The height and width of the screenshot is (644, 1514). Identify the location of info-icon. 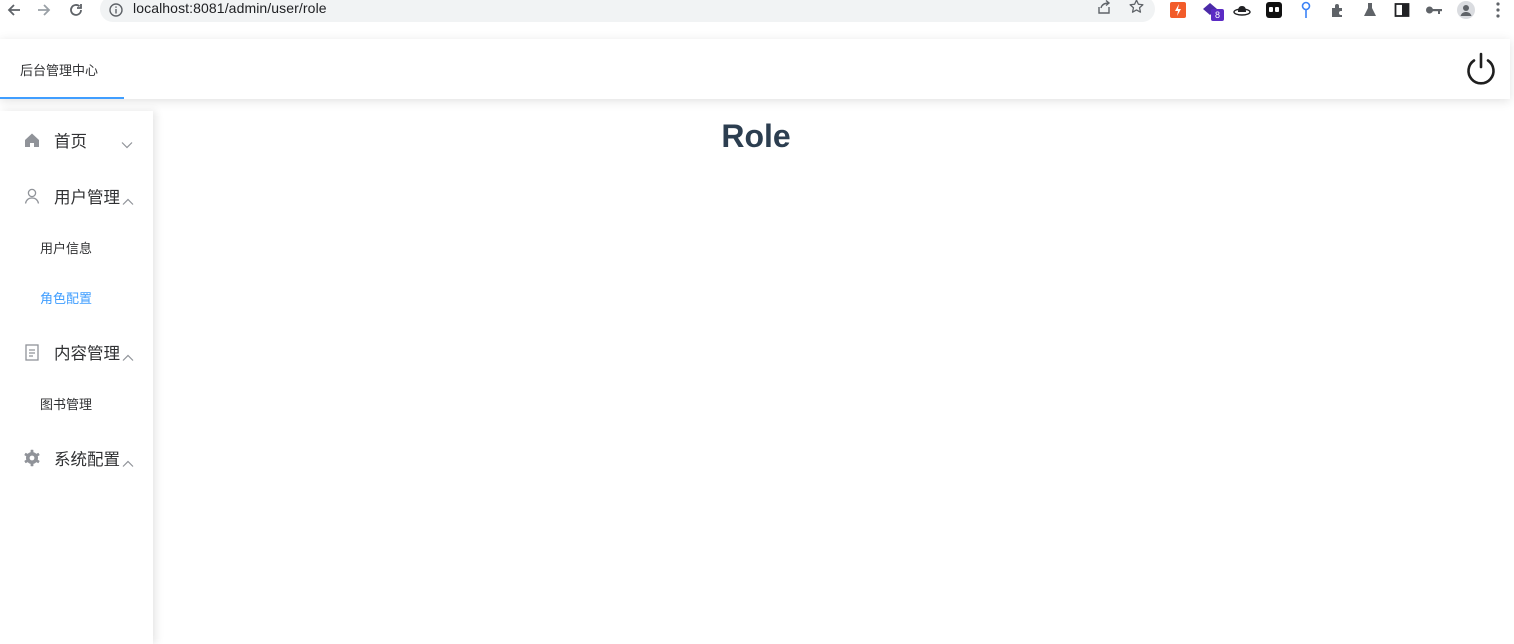
(116, 11).